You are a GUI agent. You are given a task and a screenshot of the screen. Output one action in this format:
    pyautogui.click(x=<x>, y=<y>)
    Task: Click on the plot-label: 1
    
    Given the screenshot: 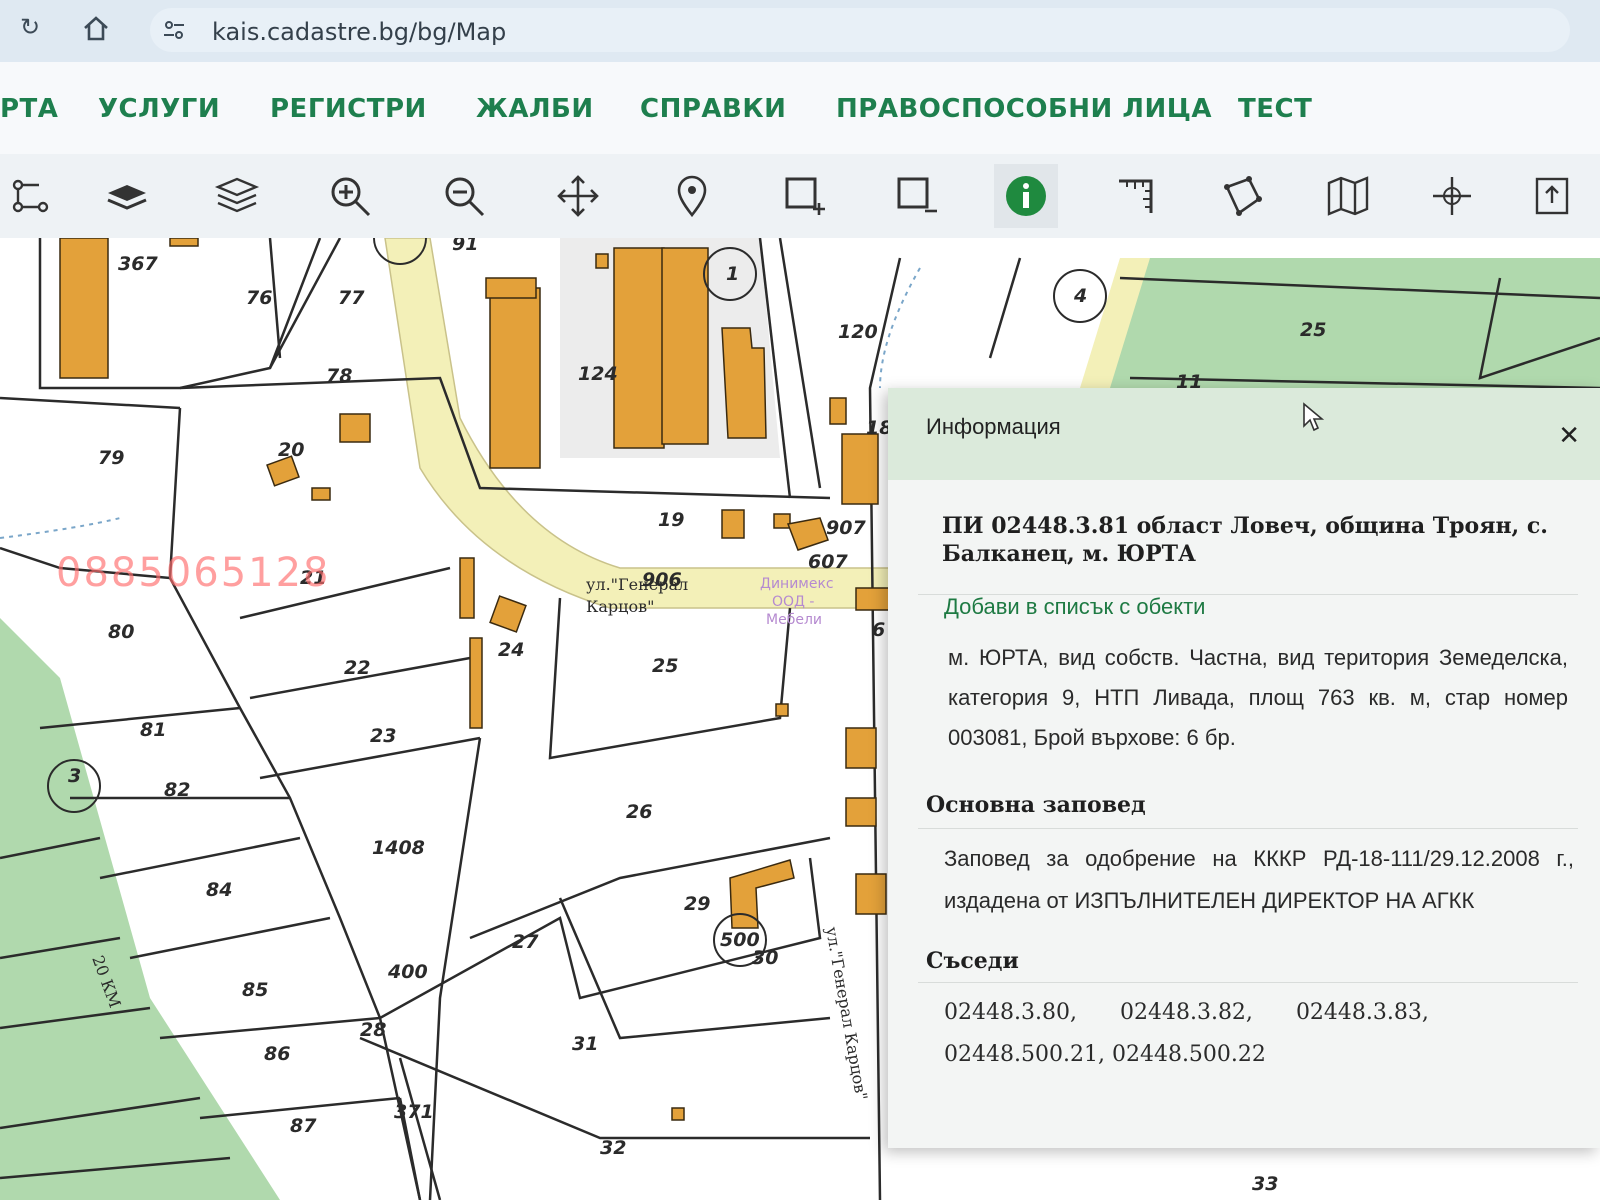 What is the action you would take?
    pyautogui.click(x=732, y=274)
    